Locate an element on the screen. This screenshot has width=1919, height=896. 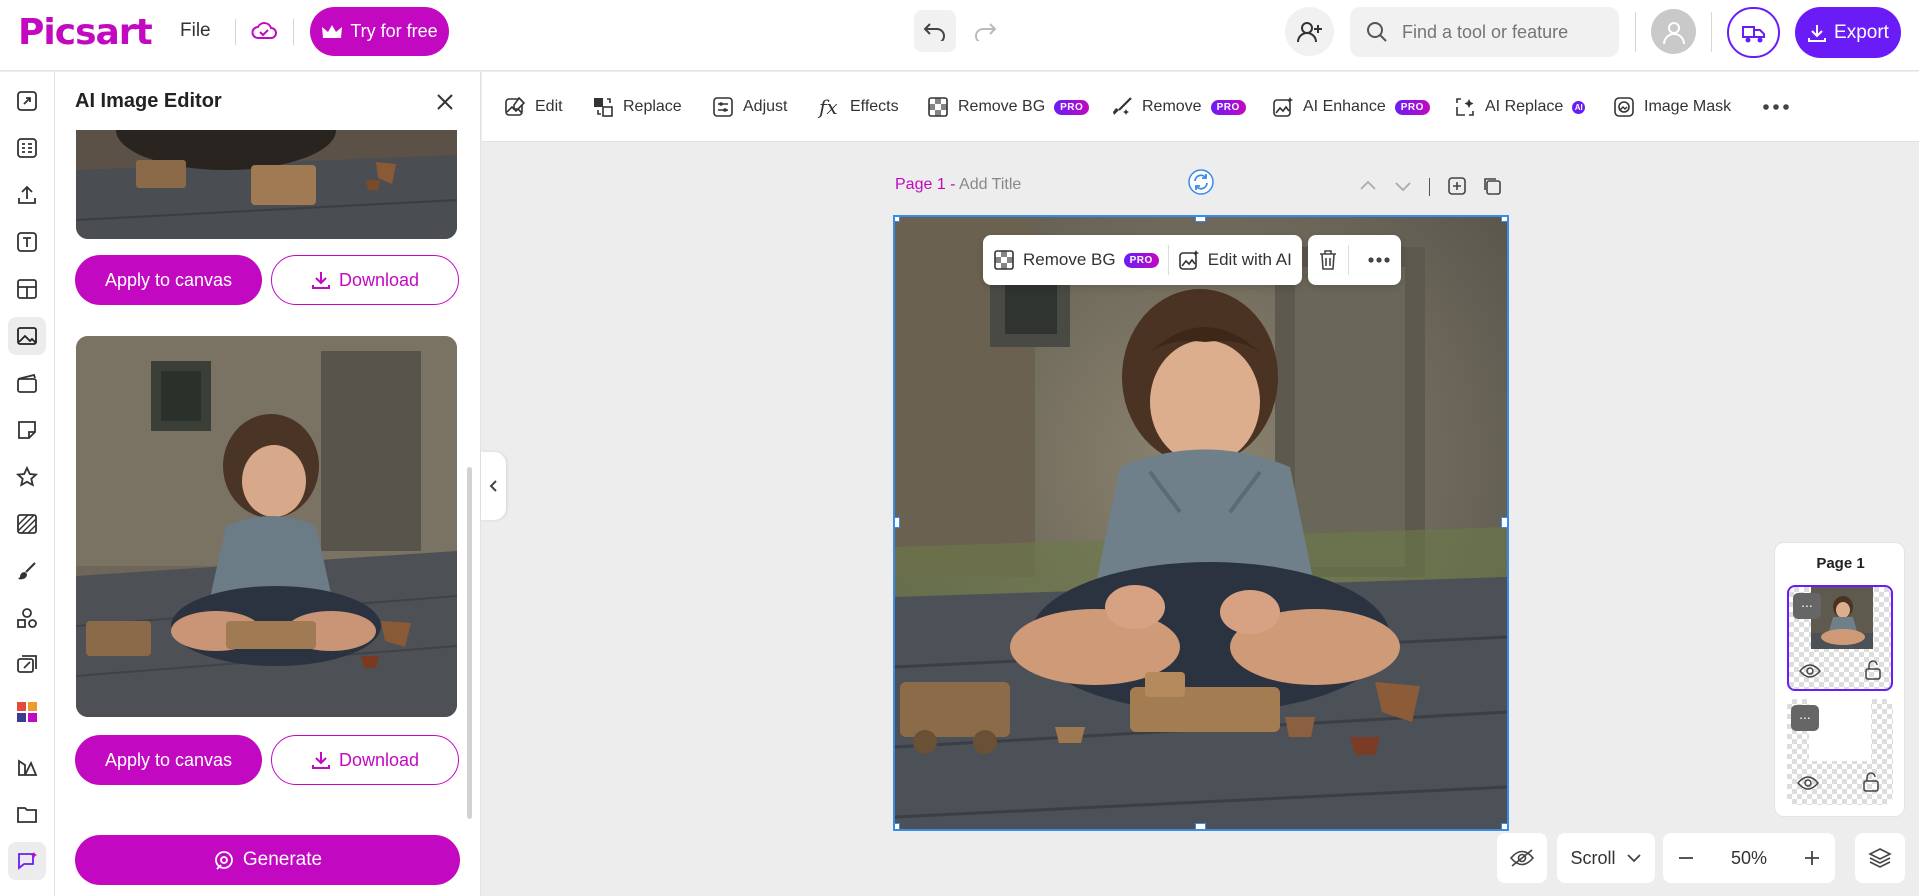
image-icon is located at coordinates (27, 336).